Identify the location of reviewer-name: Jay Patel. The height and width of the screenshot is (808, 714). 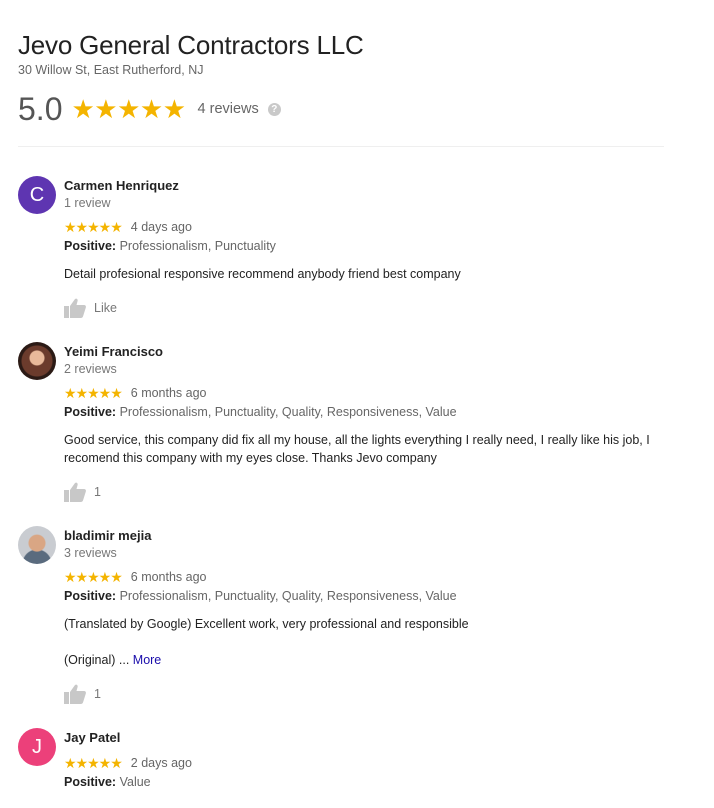
(379, 738).